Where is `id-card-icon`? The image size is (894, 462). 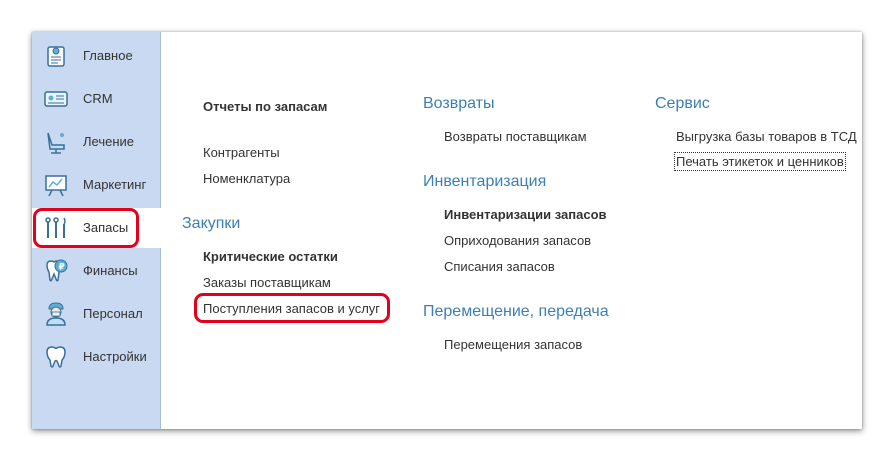
id-card-icon is located at coordinates (56, 99).